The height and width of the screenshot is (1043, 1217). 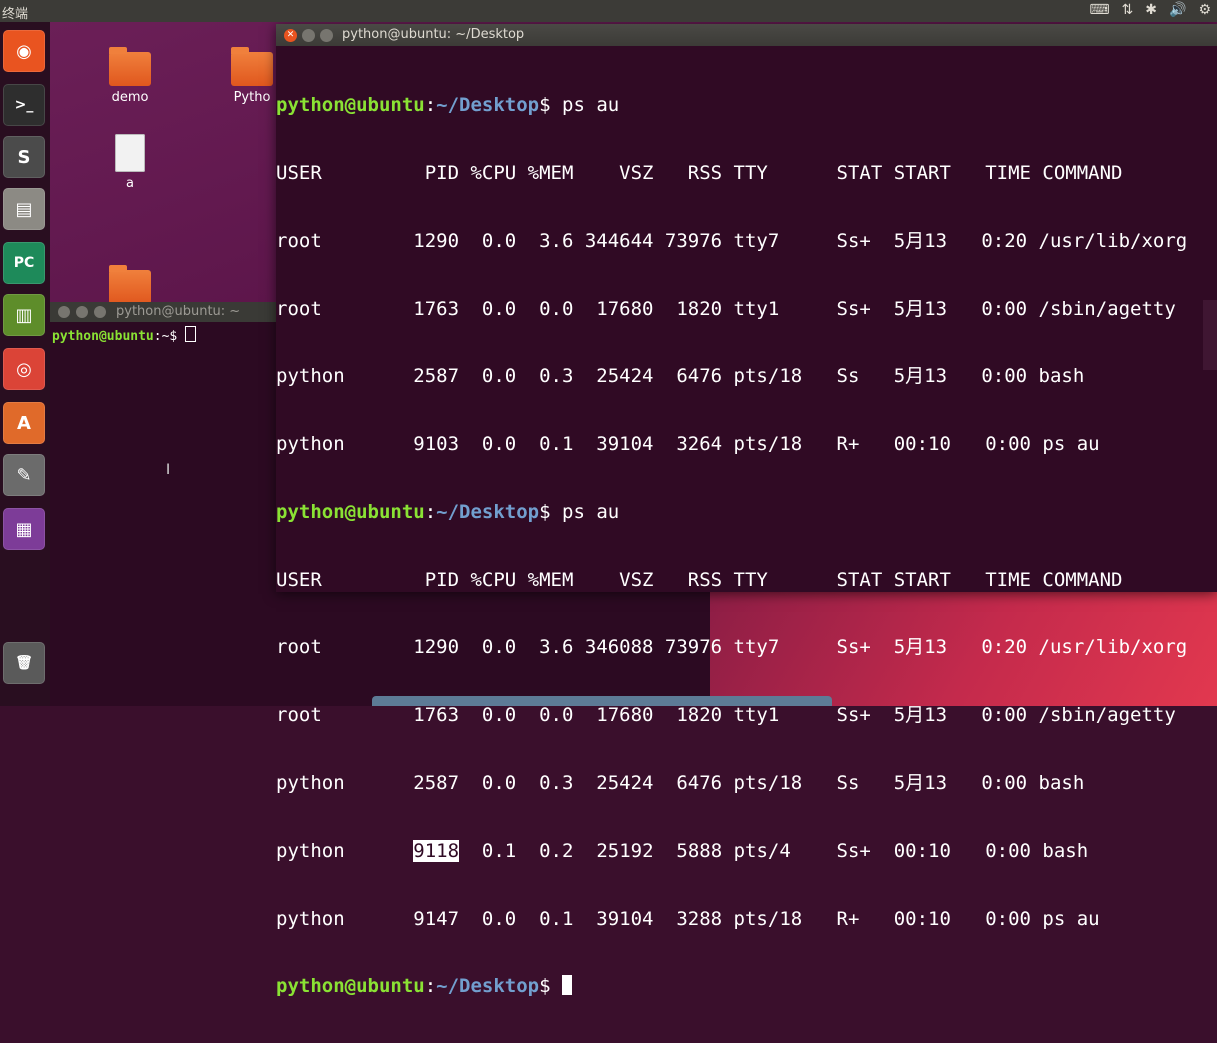 I want to click on pycharm-icon: PC, so click(x=24, y=263).